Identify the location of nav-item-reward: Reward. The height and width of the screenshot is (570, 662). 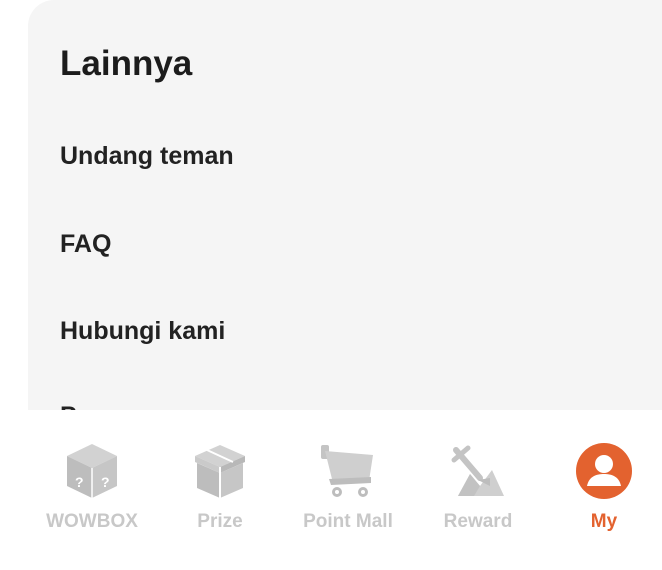
(478, 485).